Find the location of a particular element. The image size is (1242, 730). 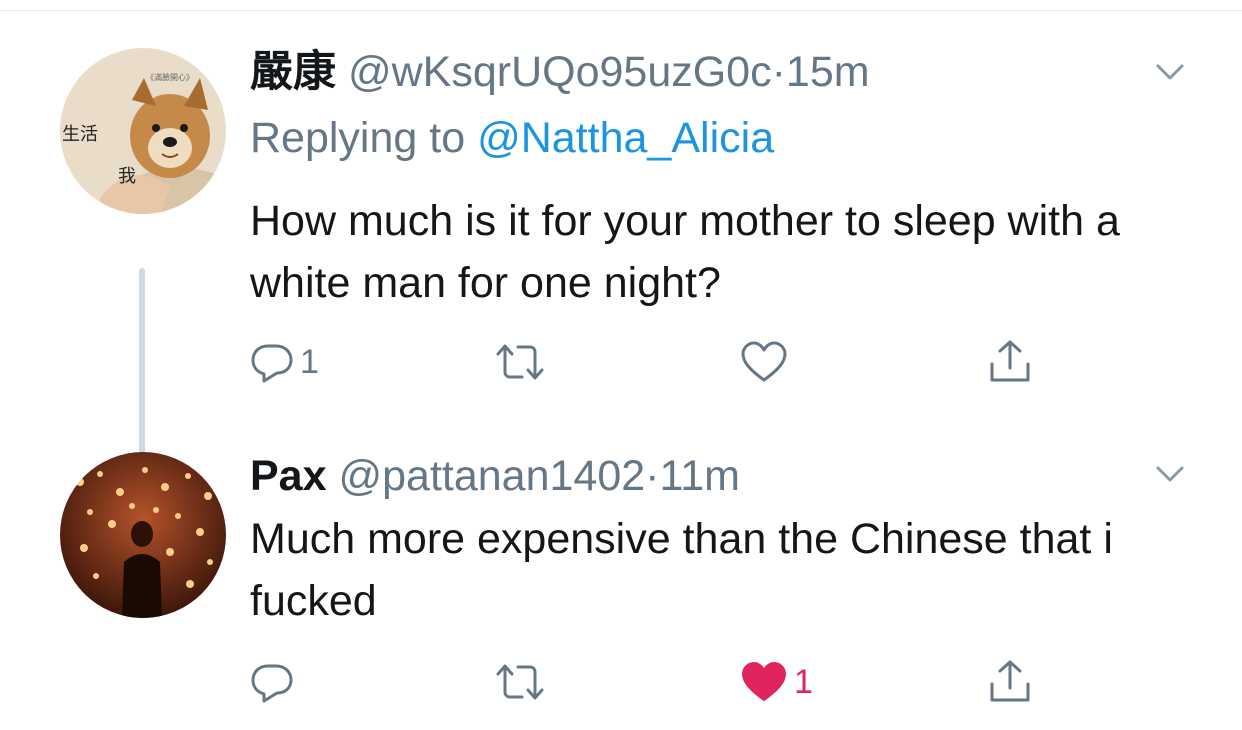

like-icon is located at coordinates (764, 361).